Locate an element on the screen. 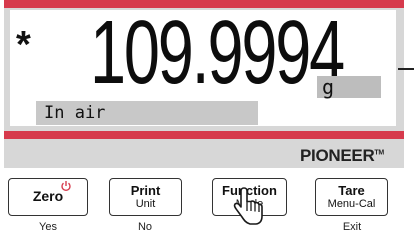 The image size is (414, 240). zero-button-label: Zero is located at coordinates (48, 196).